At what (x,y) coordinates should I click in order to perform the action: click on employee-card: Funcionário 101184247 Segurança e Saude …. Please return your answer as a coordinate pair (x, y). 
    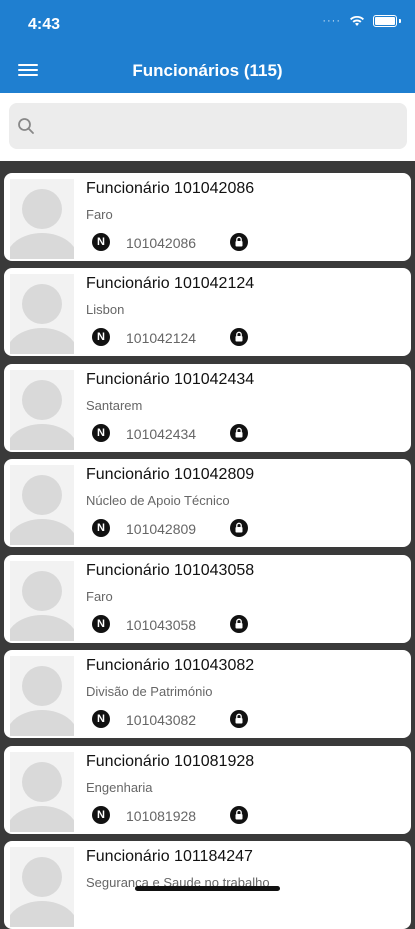
    Looking at the image, I should click on (207, 885).